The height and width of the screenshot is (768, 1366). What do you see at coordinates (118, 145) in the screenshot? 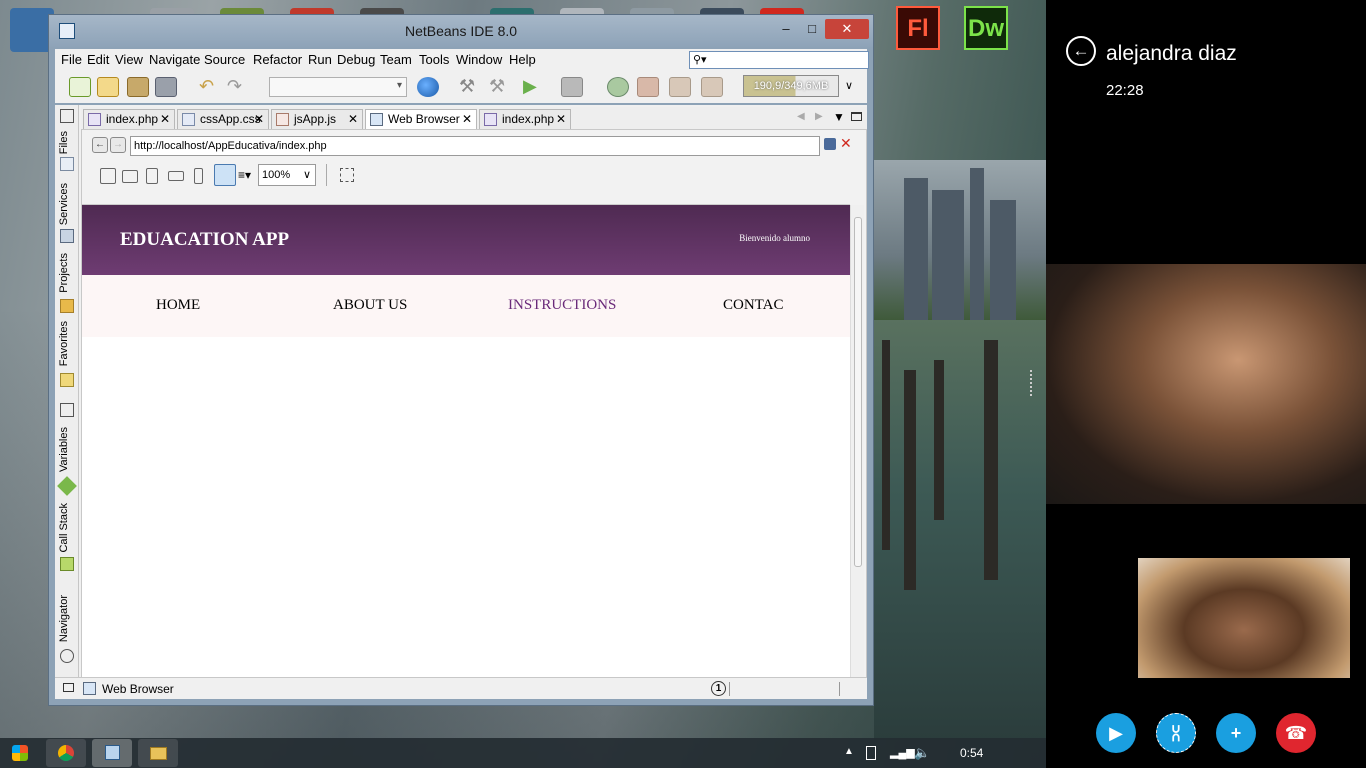
I see `forward-button: →` at bounding box center [118, 145].